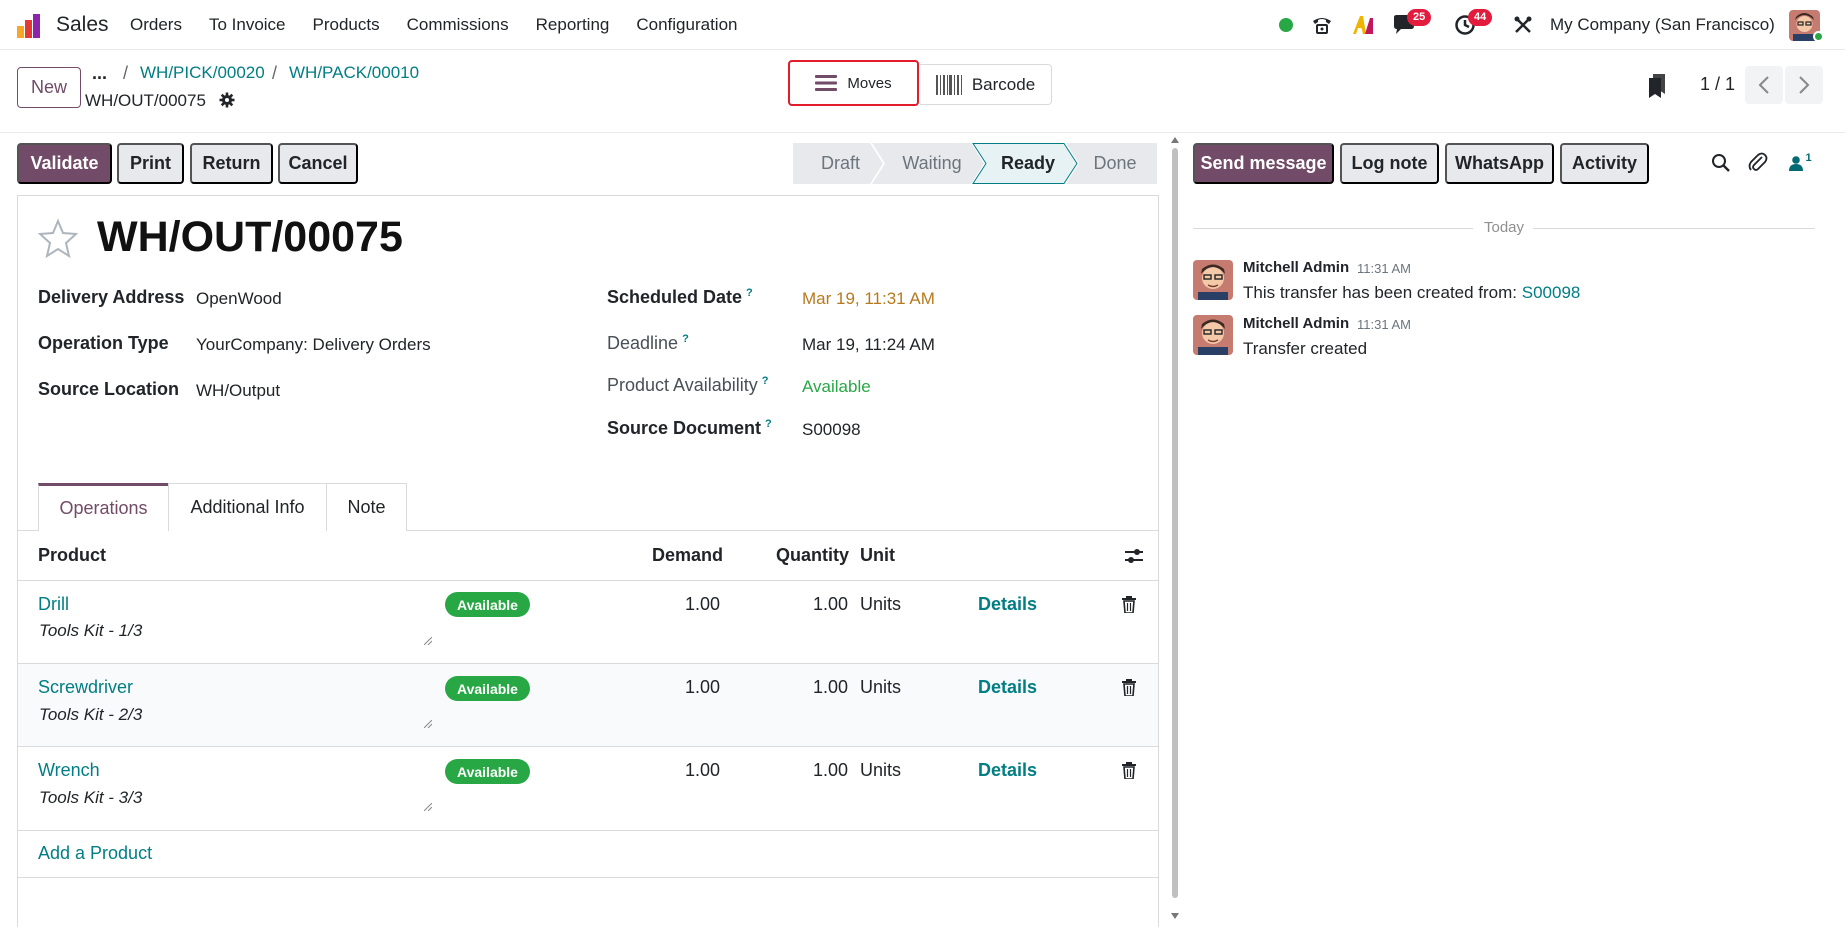 Image resolution: width=1845 pixels, height=927 pixels. I want to click on column-demand: Demand, so click(687, 555).